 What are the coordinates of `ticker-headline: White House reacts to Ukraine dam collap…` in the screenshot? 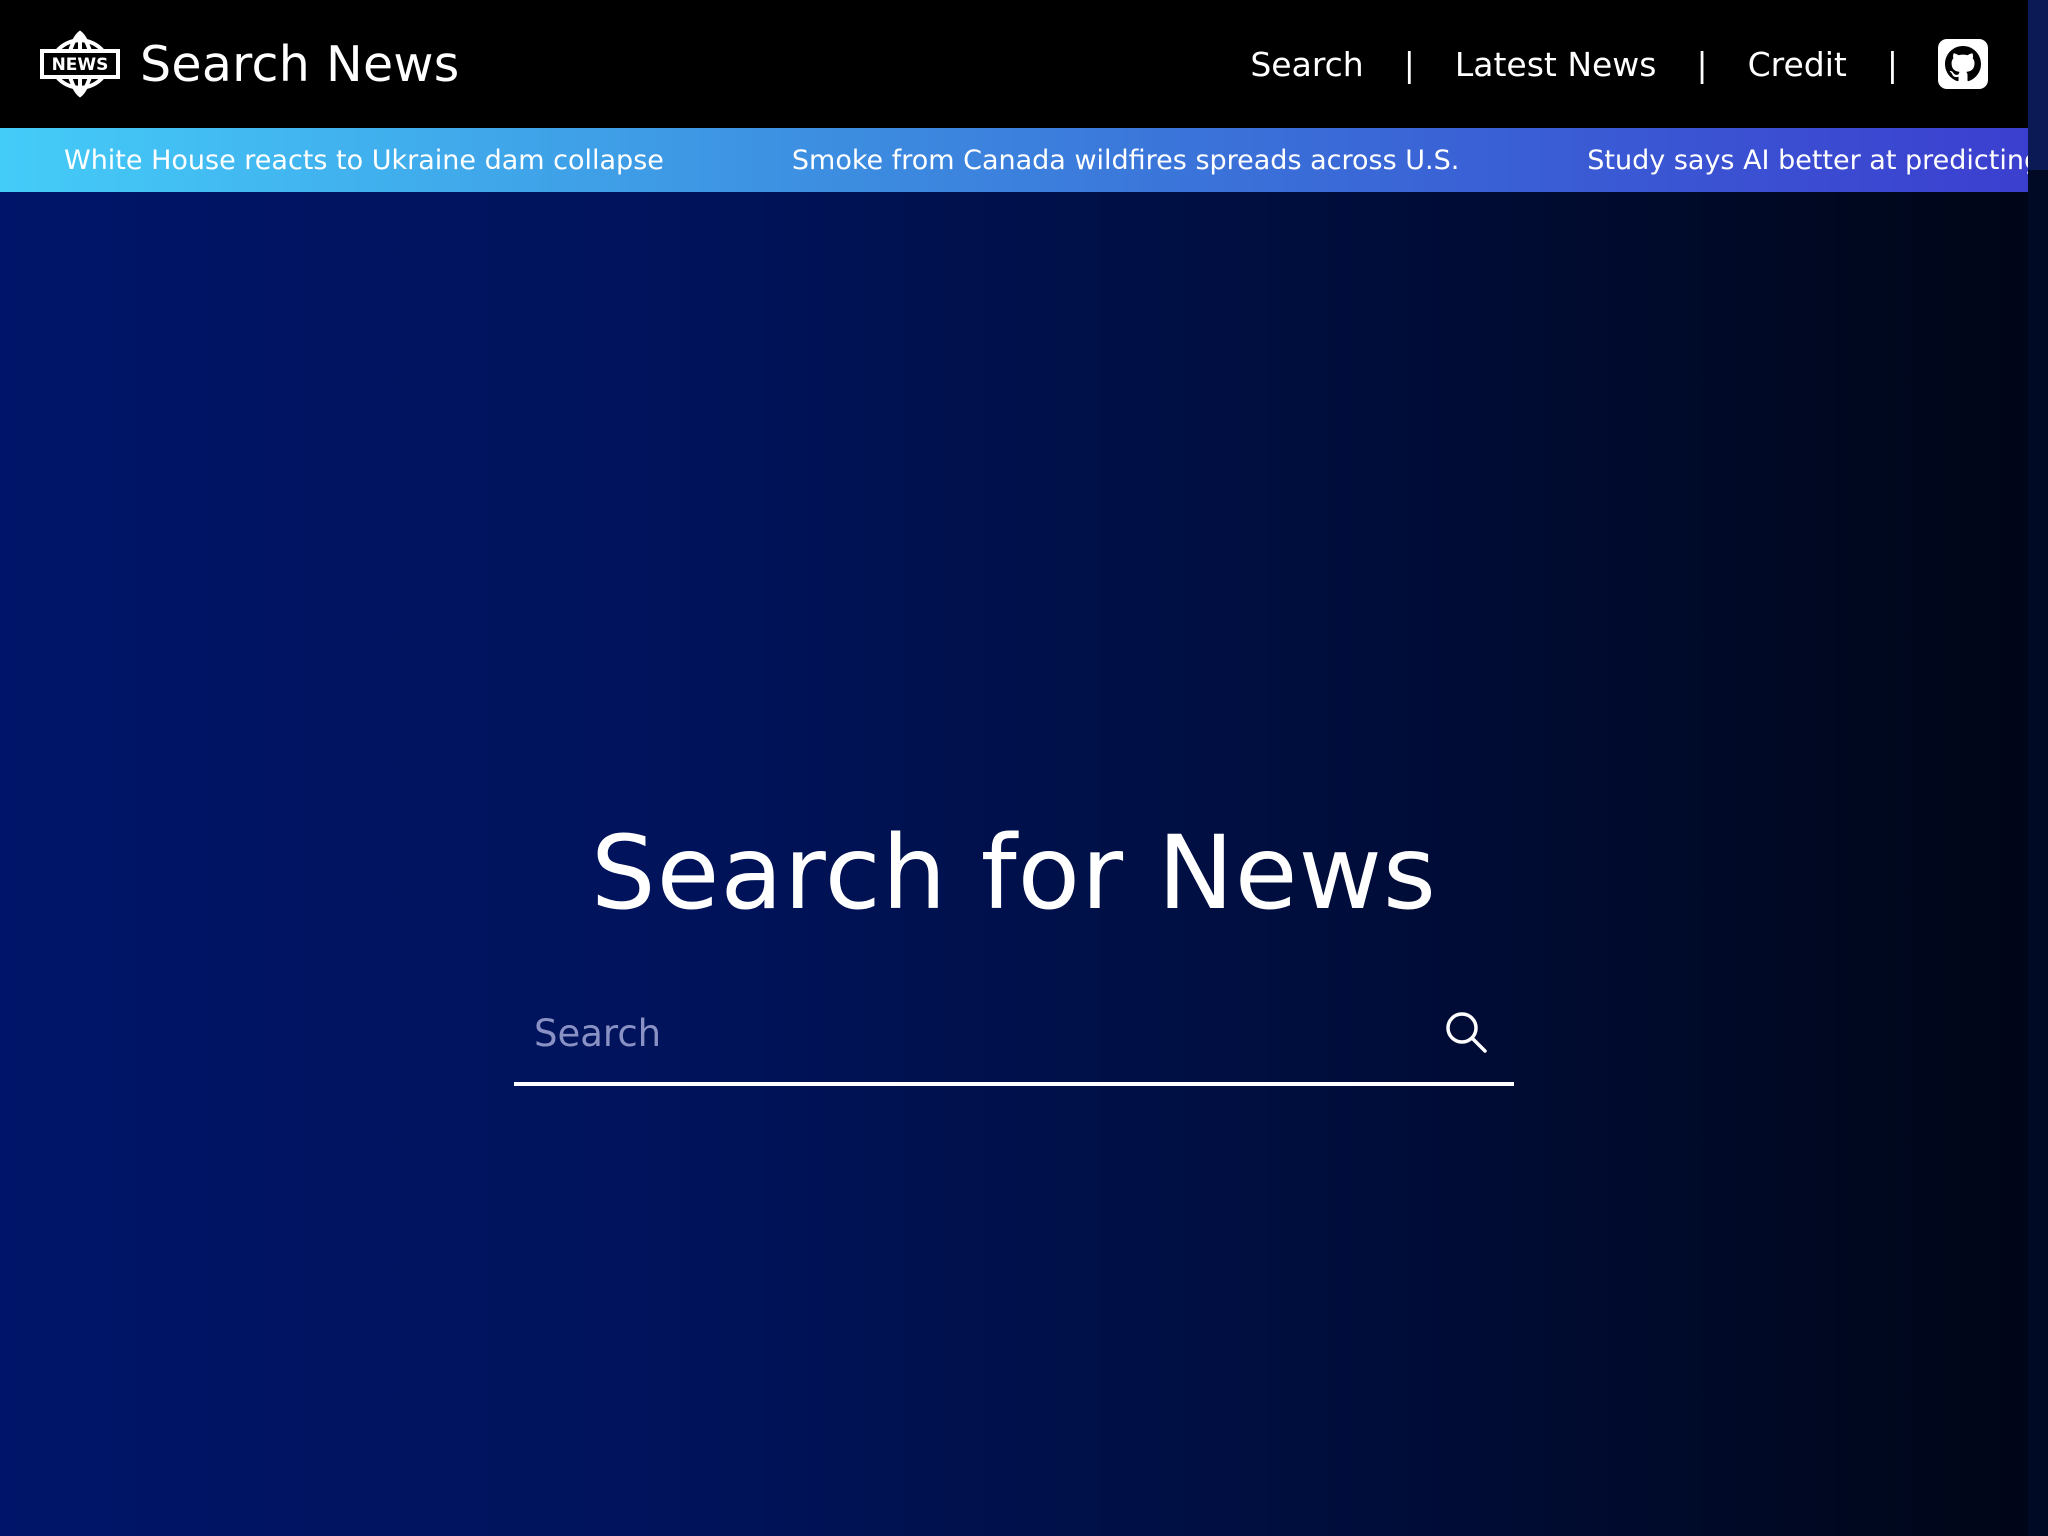 It's located at (364, 160).